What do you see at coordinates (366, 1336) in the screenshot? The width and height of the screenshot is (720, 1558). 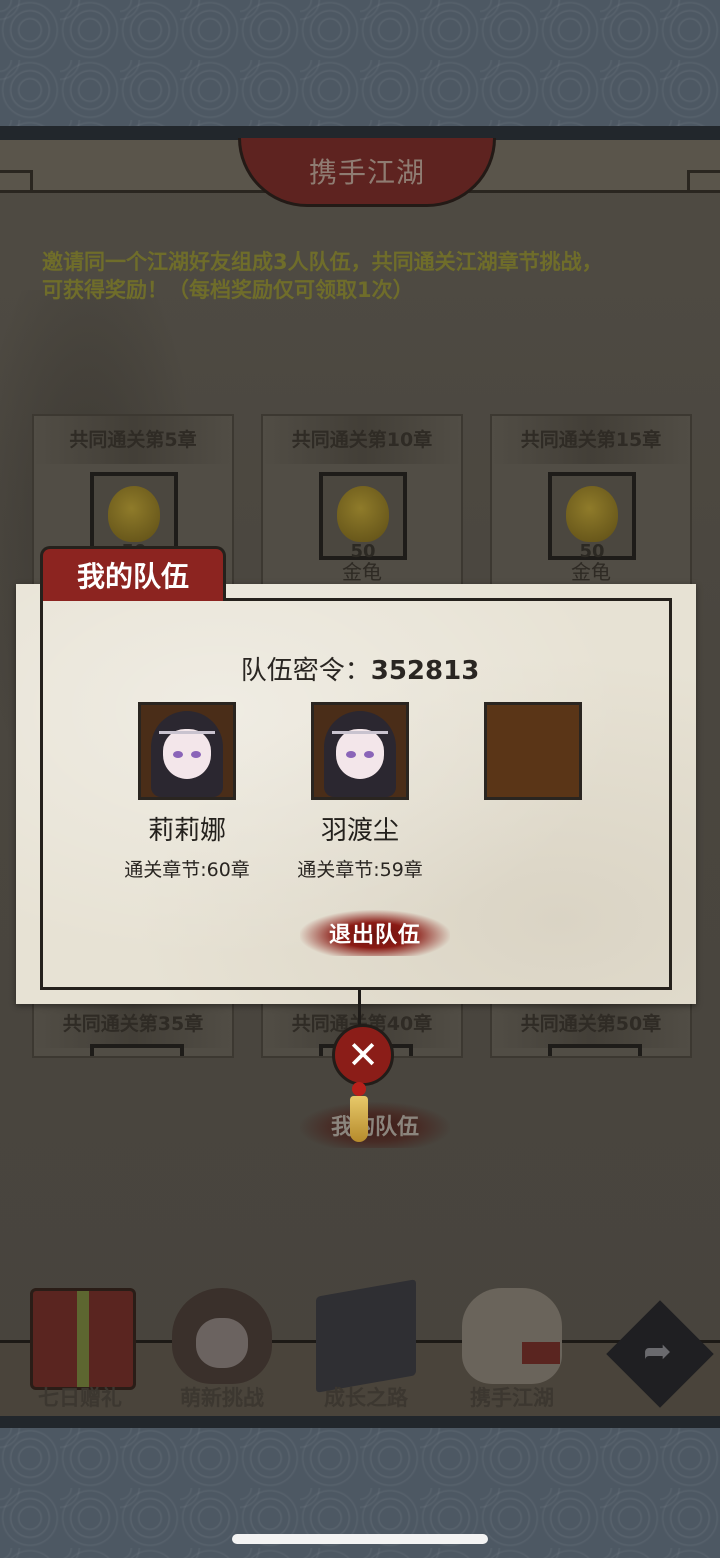 I see `book-icon` at bounding box center [366, 1336].